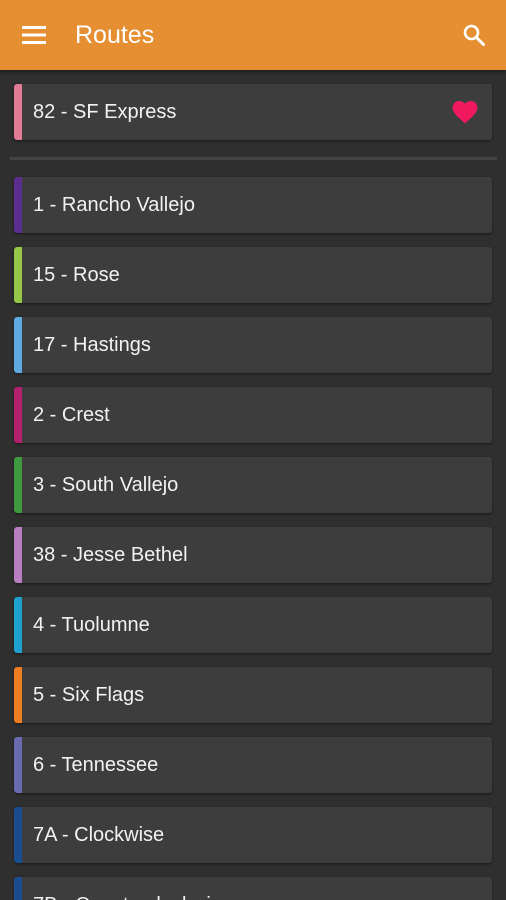  I want to click on route-label: 7A - Clockwise, so click(99, 835).